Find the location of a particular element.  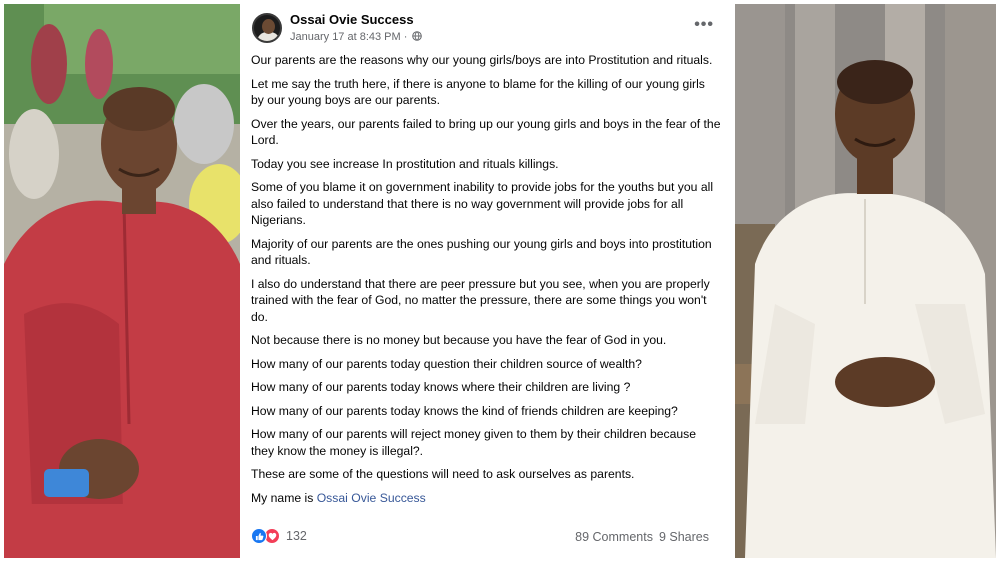

engagement-counts: 89 Comments 9 Shares is located at coordinates (642, 537).